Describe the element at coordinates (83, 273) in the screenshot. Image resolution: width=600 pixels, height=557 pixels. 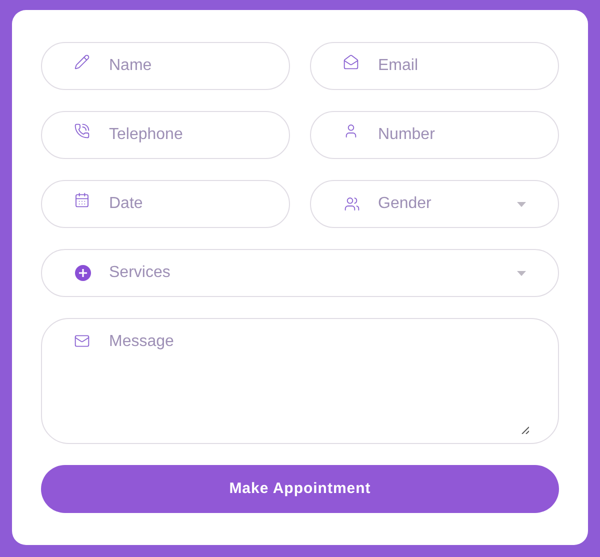
I see `plus-icon` at that location.